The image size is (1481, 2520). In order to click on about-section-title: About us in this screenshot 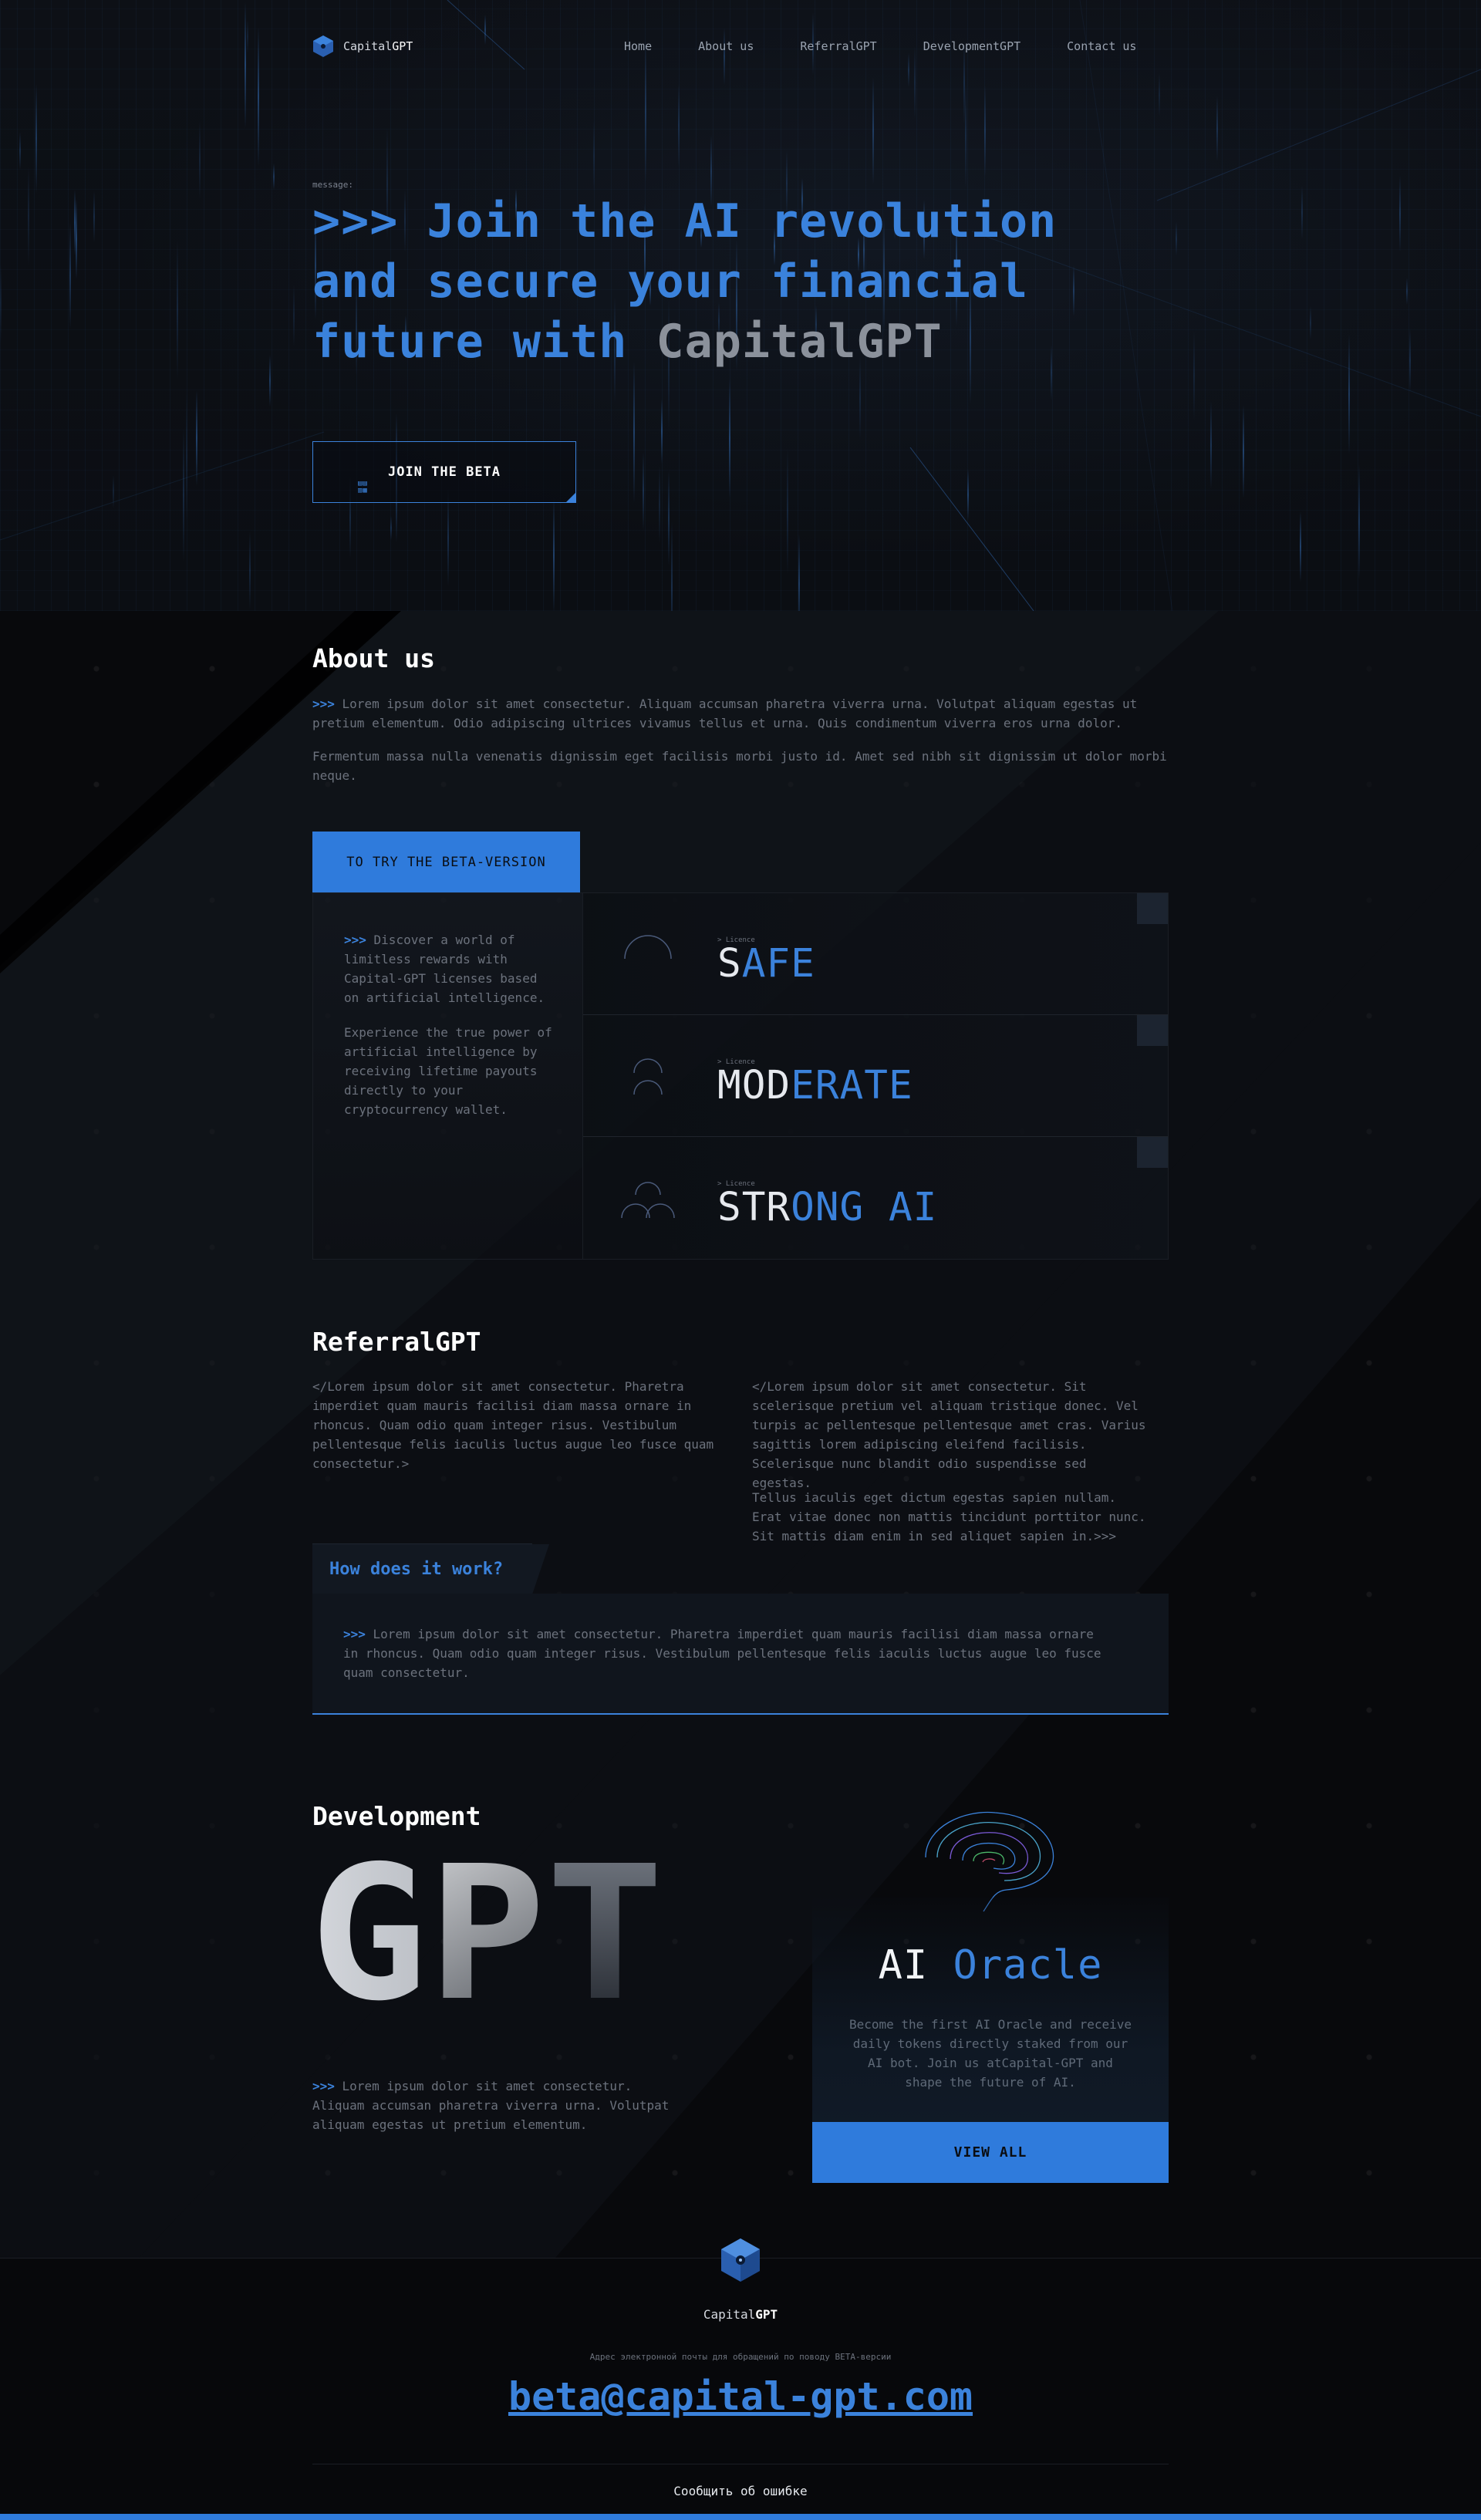, I will do `click(373, 658)`.